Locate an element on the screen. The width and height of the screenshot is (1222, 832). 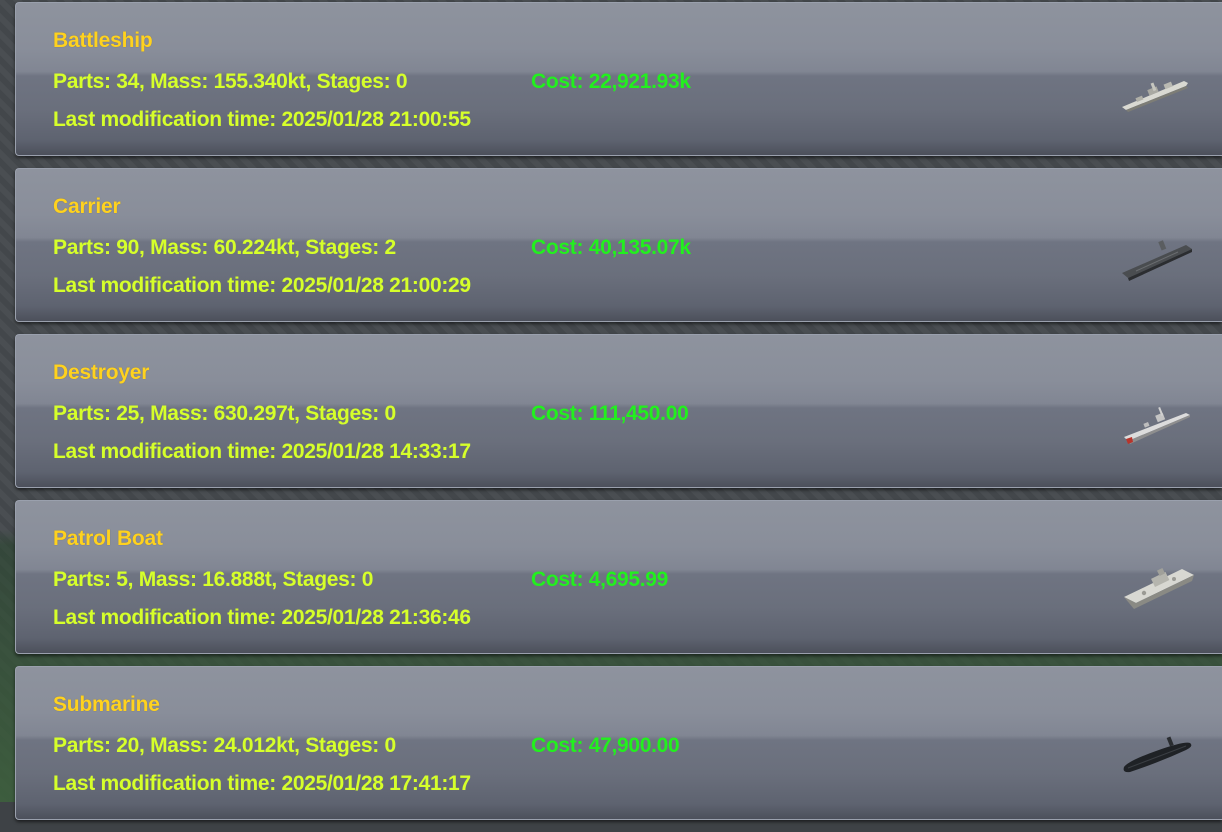
craft-stats: Parts: 5, Mass: 16.888t, Stages: 0 is located at coordinates (213, 579).